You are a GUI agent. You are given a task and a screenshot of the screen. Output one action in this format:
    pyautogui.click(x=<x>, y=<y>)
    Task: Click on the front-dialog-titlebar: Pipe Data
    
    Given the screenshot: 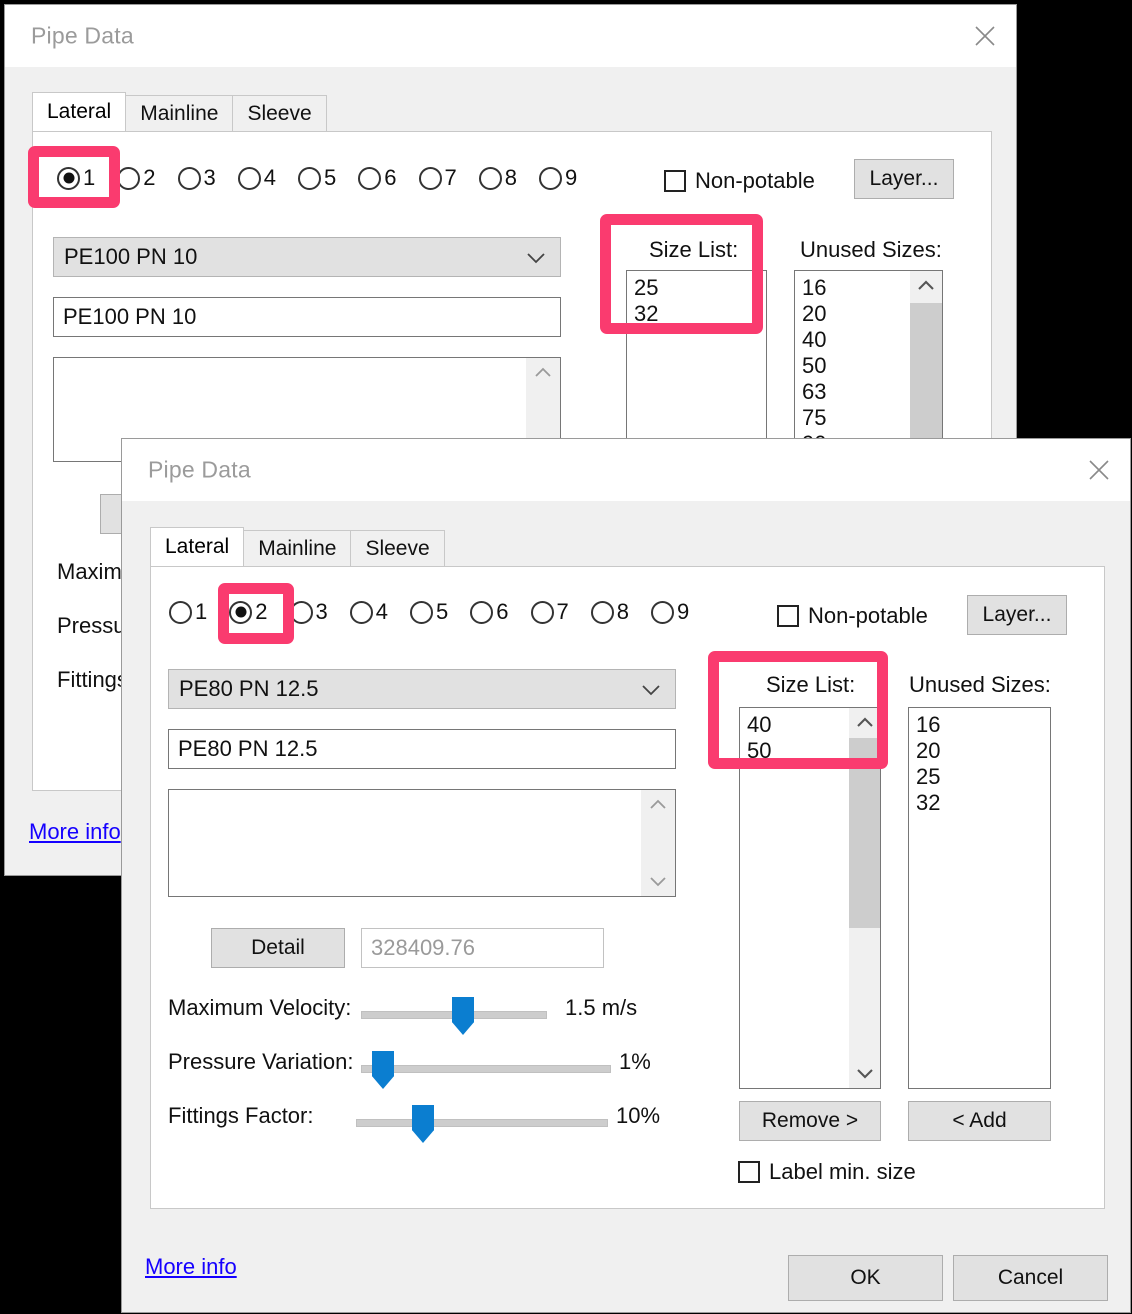 What is the action you would take?
    pyautogui.click(x=626, y=470)
    